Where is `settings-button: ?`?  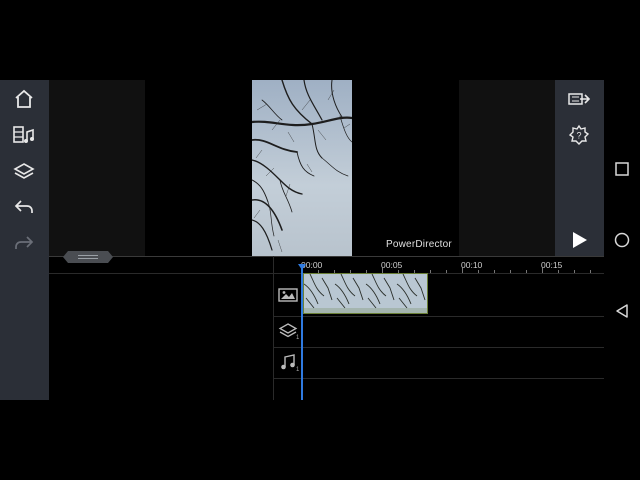
settings-button: ? is located at coordinates (579, 135).